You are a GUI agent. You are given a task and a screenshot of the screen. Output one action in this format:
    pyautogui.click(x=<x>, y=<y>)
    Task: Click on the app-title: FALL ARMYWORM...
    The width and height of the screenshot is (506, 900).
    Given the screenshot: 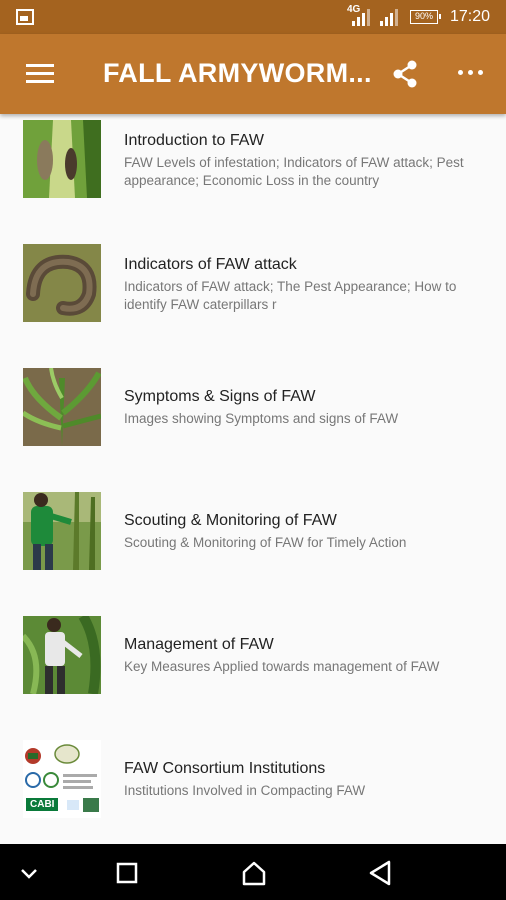 What is the action you would take?
    pyautogui.click(x=237, y=73)
    